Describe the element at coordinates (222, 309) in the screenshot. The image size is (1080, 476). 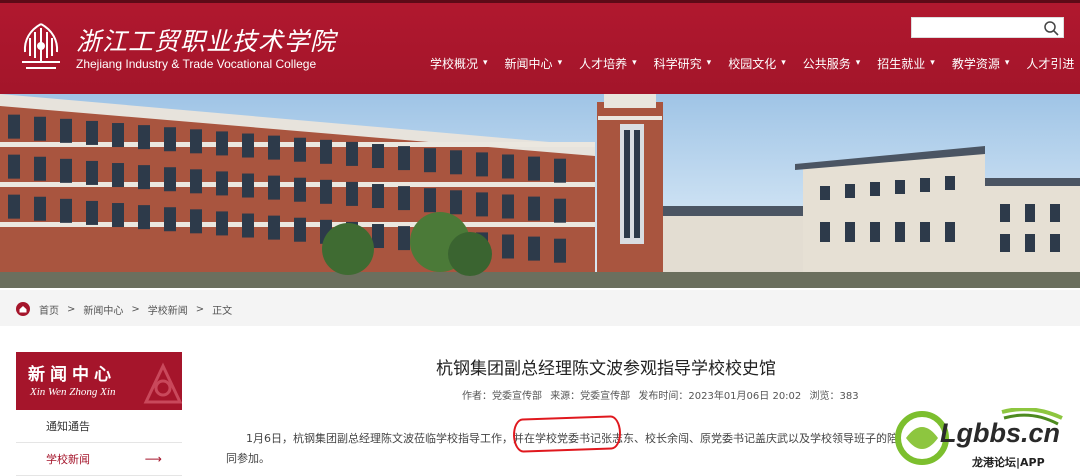
I see `breadcrumb-link: 正文` at that location.